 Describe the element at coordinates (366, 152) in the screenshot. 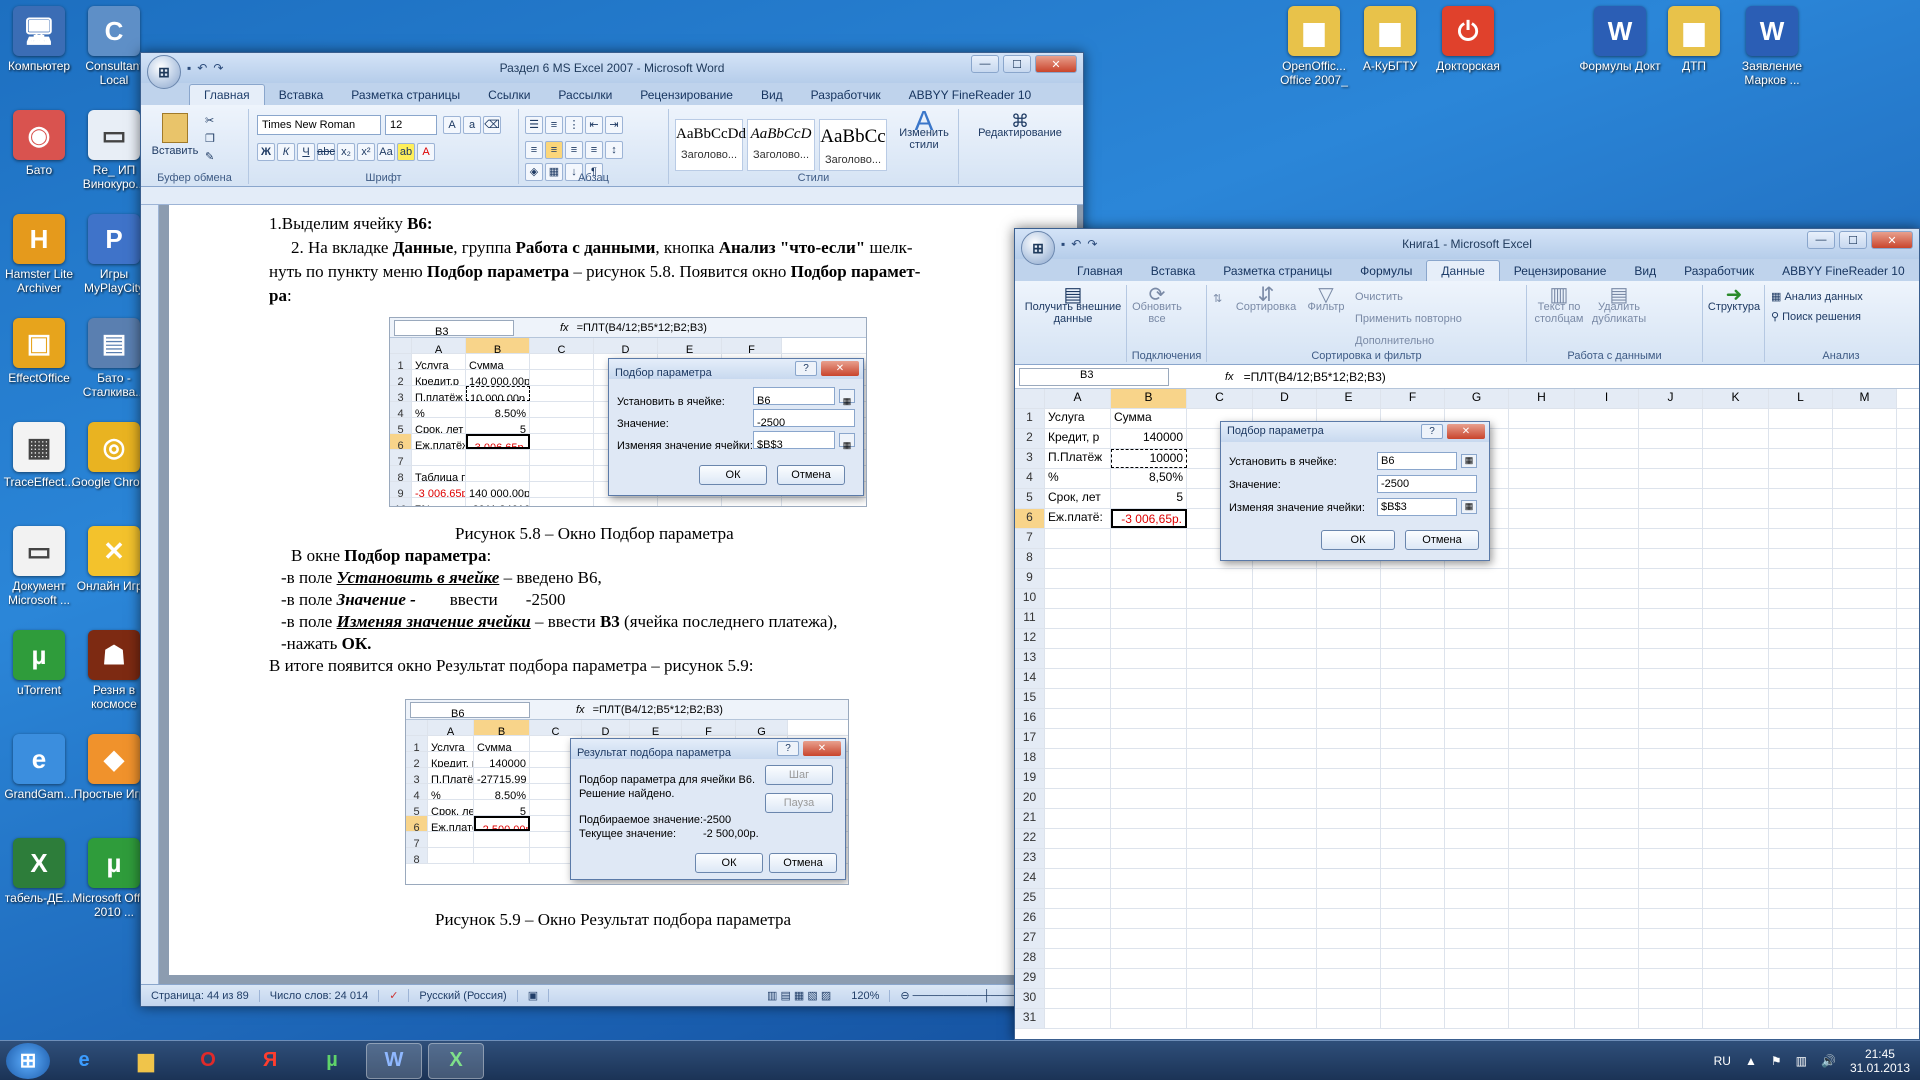

I see `superscript-icon: x²` at that location.